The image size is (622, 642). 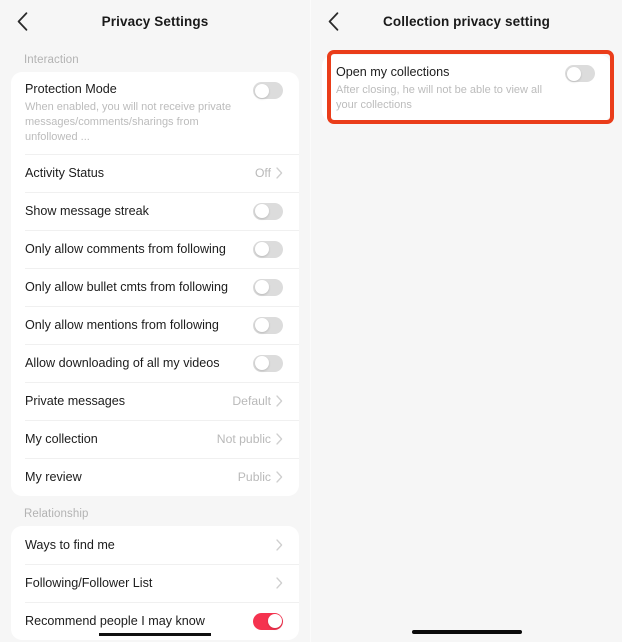 I want to click on row-text-block: Only allow bullet cmts from following, so click(x=135, y=287).